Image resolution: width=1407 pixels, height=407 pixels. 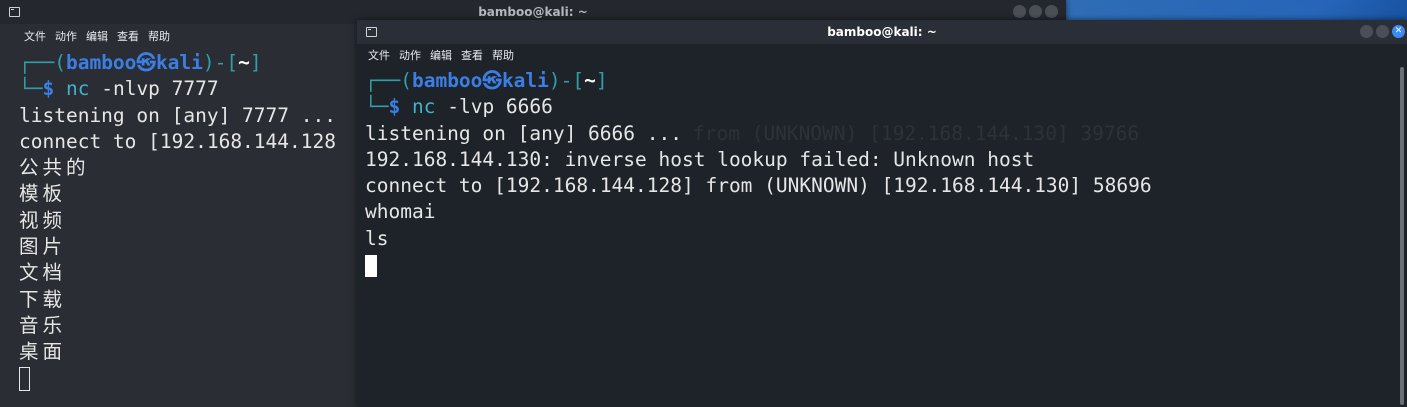 What do you see at coordinates (1051, 11) in the screenshot?
I see `close-button` at bounding box center [1051, 11].